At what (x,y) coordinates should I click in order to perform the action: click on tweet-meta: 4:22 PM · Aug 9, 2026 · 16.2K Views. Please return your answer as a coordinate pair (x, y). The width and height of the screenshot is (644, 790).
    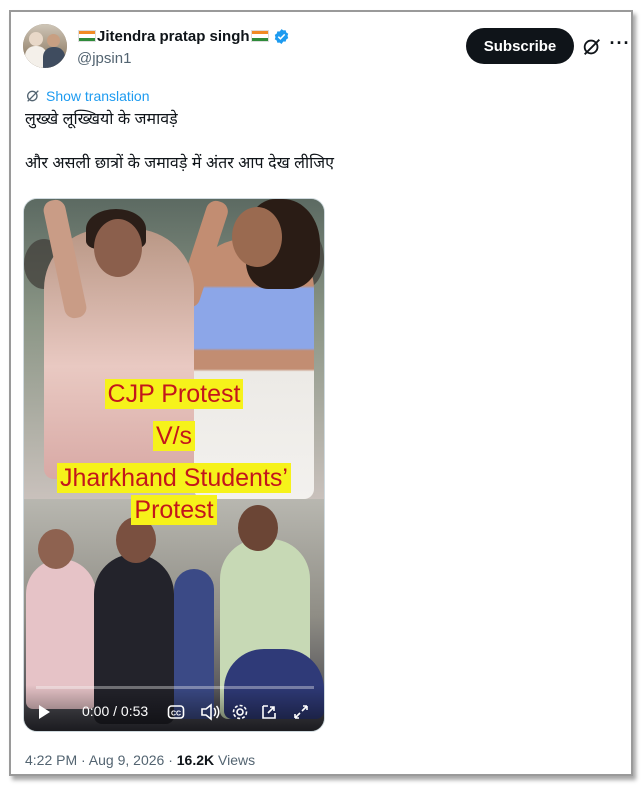
    Looking at the image, I should click on (140, 760).